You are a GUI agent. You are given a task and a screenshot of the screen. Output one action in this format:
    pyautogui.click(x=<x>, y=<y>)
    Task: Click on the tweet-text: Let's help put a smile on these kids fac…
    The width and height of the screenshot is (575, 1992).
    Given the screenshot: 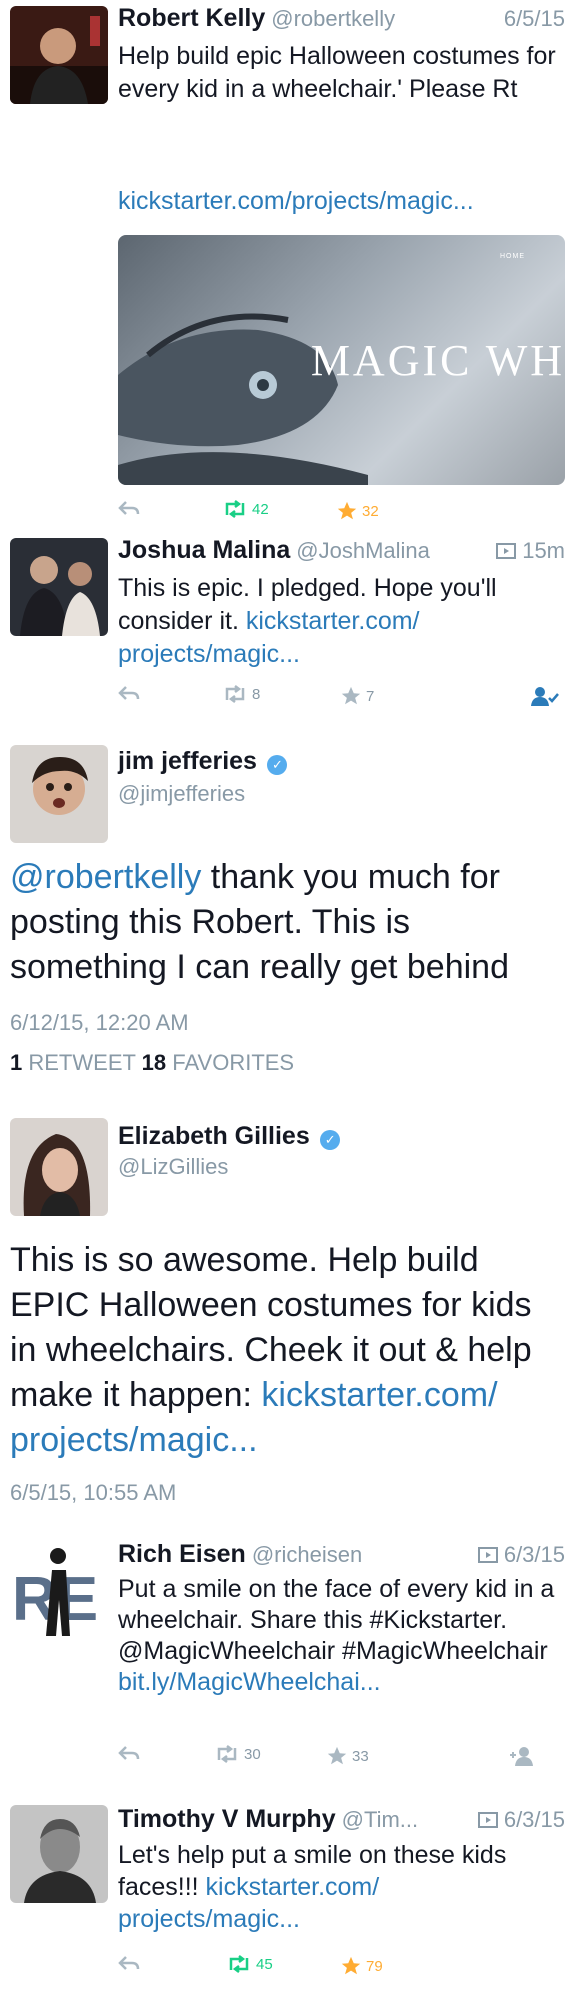 What is the action you would take?
    pyautogui.click(x=338, y=1887)
    